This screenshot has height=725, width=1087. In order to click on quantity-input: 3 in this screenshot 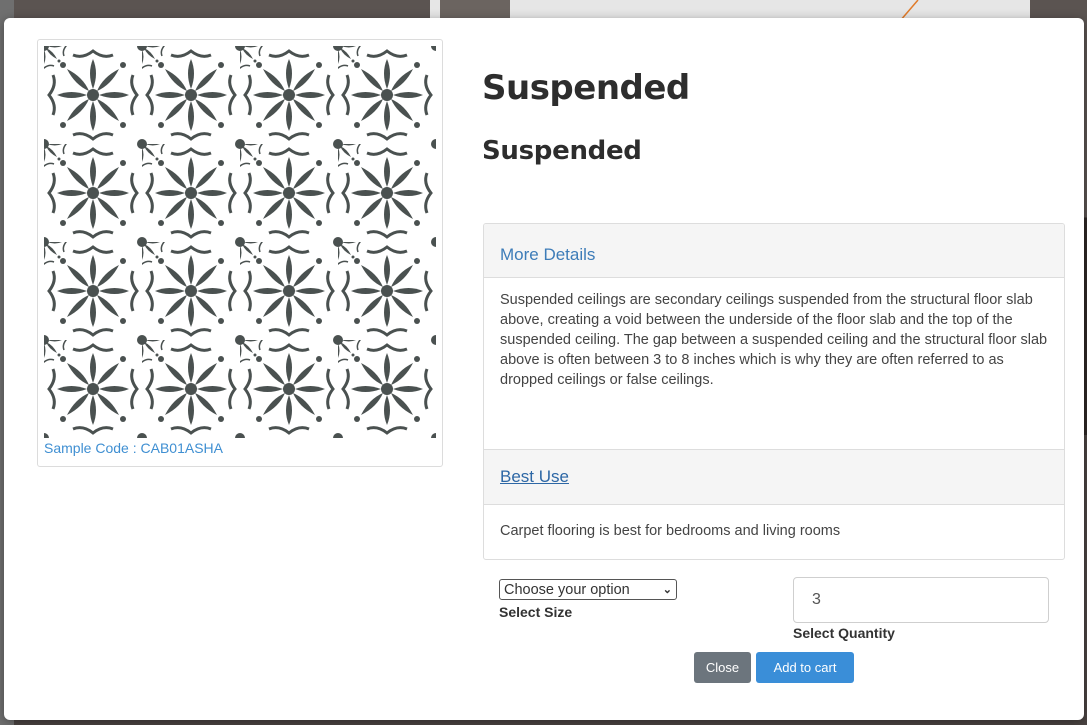, I will do `click(921, 600)`.